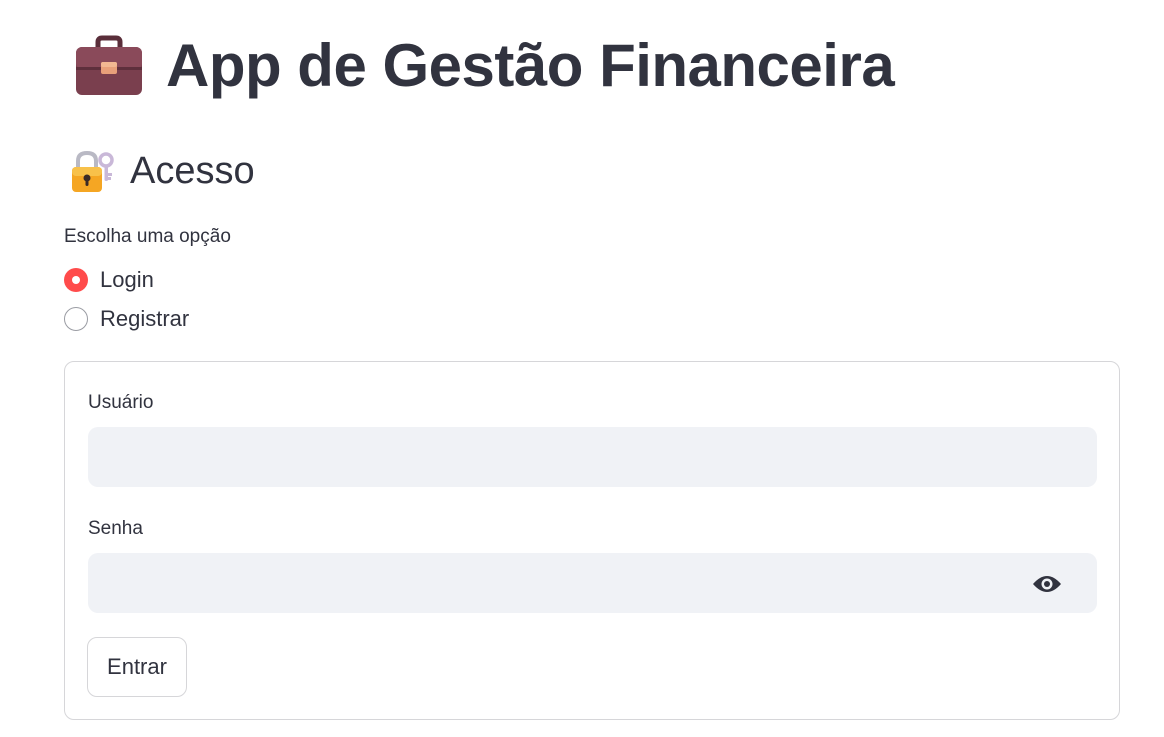  Describe the element at coordinates (127, 279) in the screenshot. I see `radio-label-login: Login` at that location.